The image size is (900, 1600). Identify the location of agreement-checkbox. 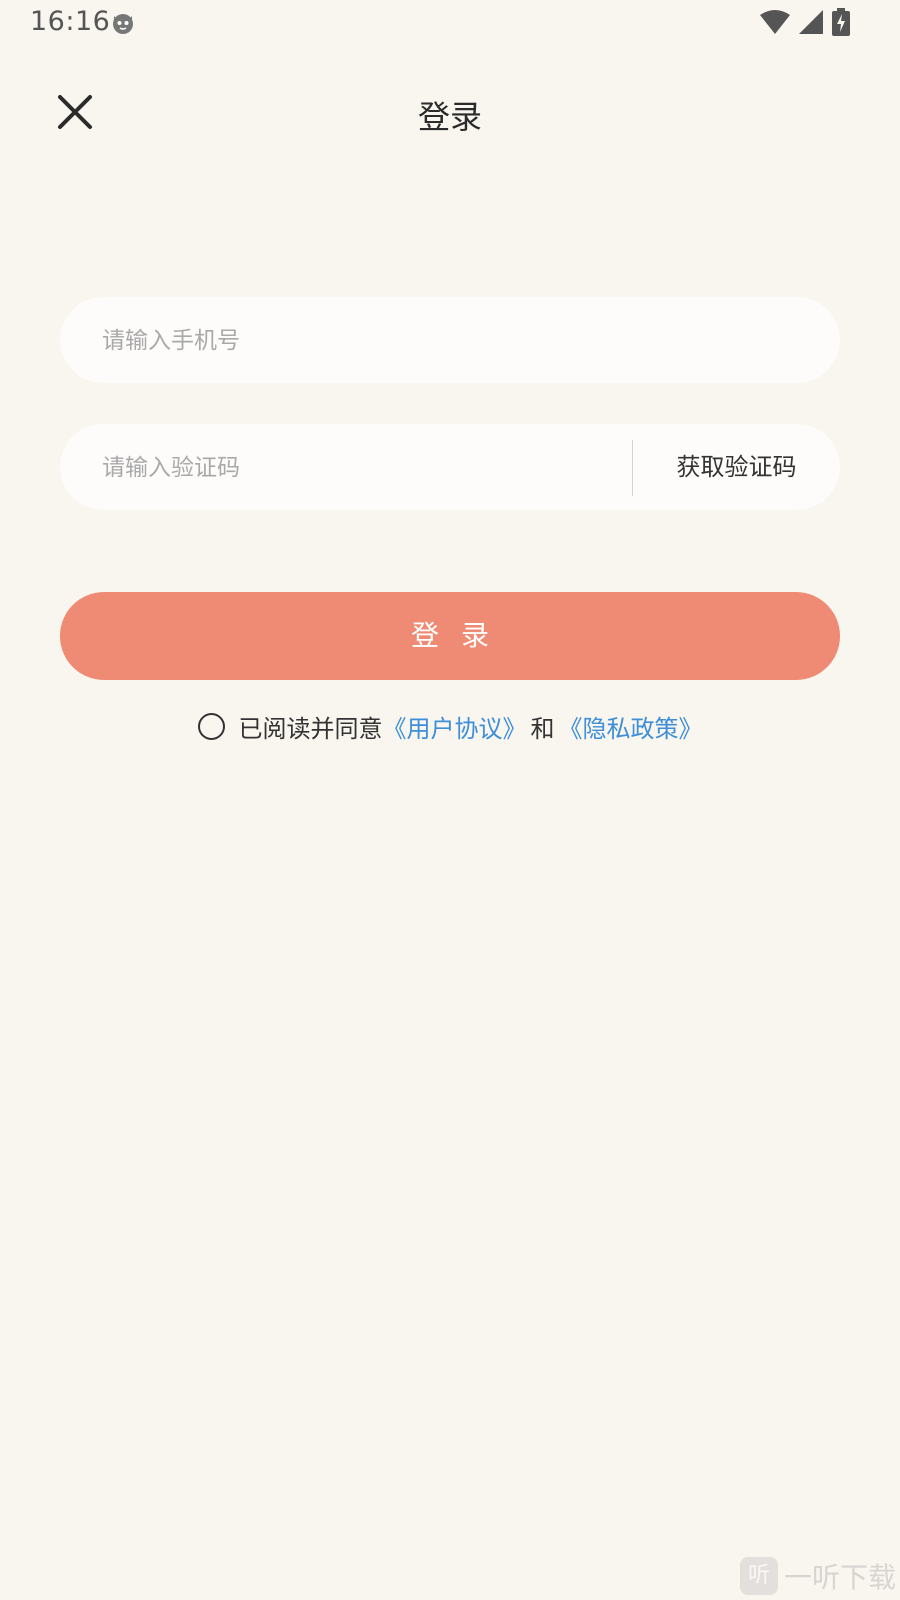
(211, 726).